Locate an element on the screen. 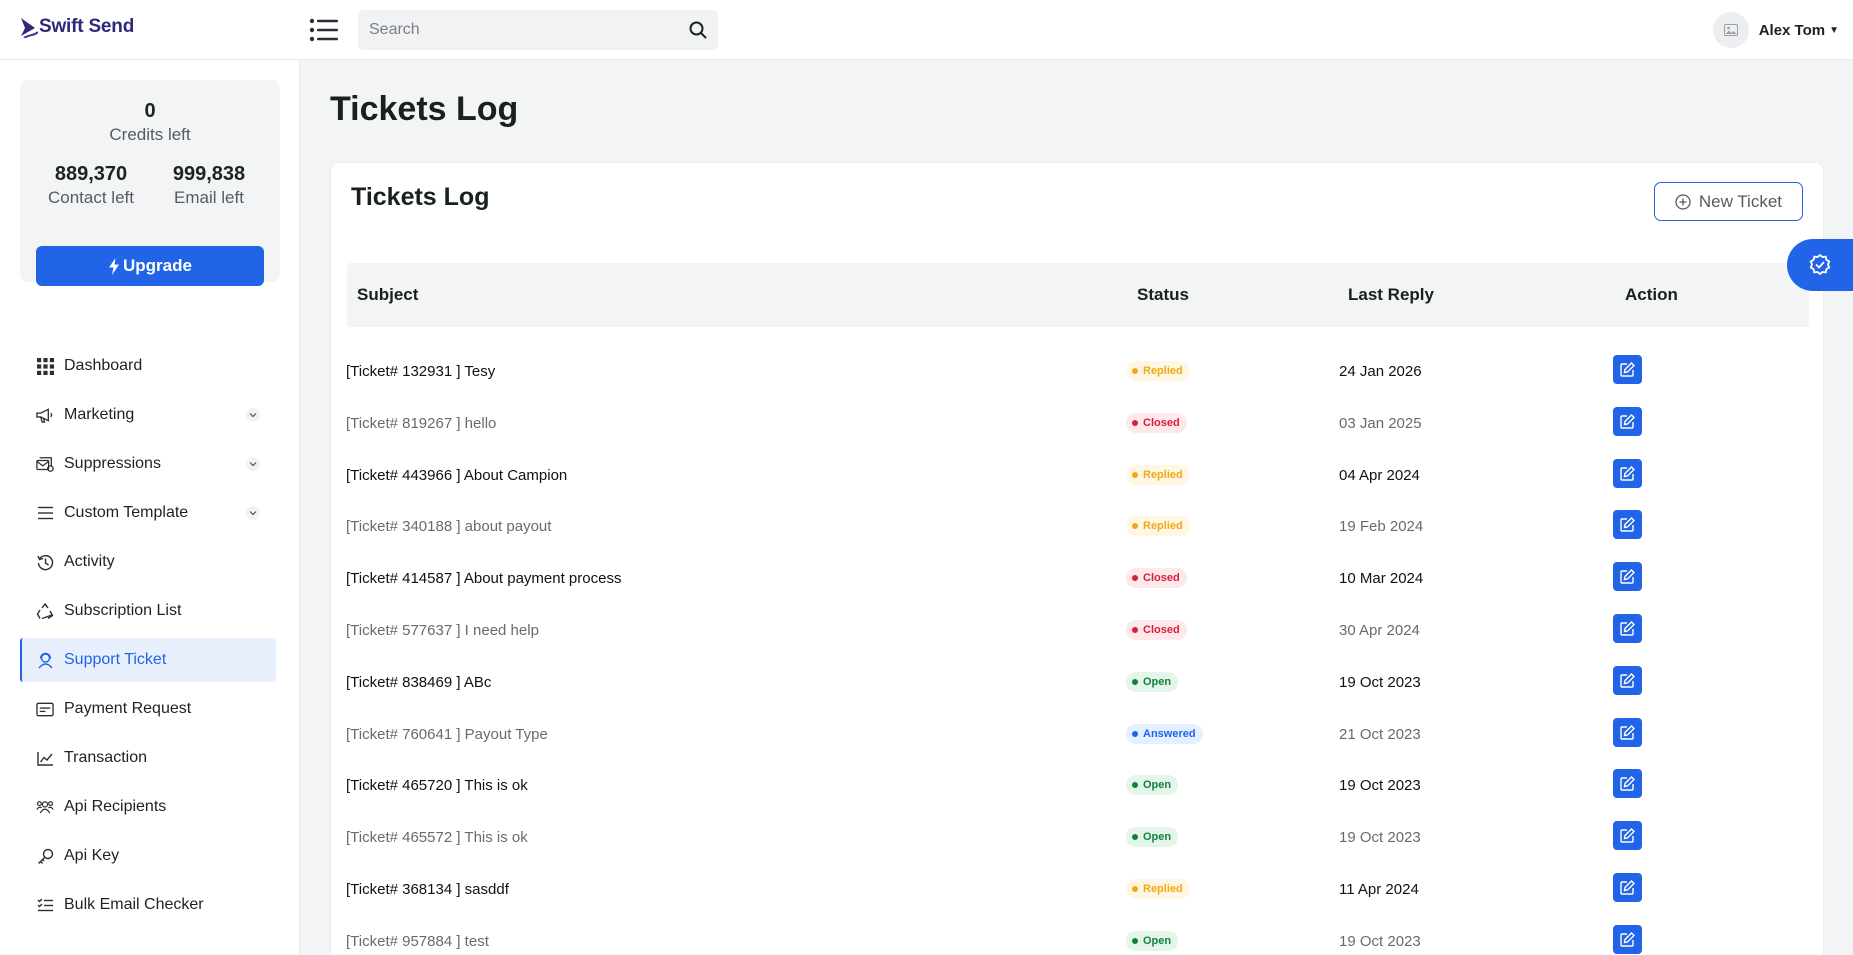 The height and width of the screenshot is (955, 1853). new-ticket-button: New Ticket is located at coordinates (1728, 201).